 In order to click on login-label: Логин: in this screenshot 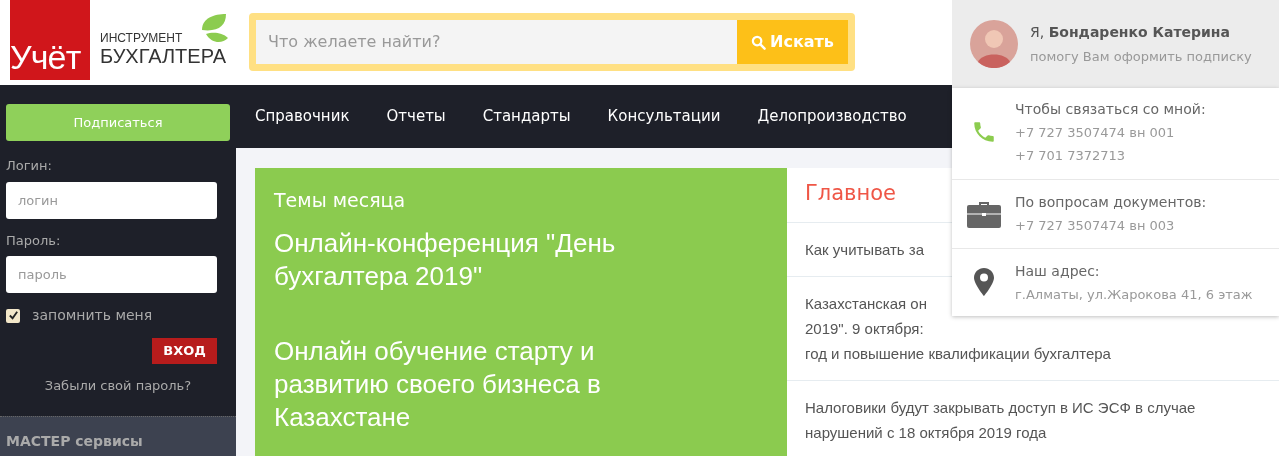, I will do `click(29, 166)`.